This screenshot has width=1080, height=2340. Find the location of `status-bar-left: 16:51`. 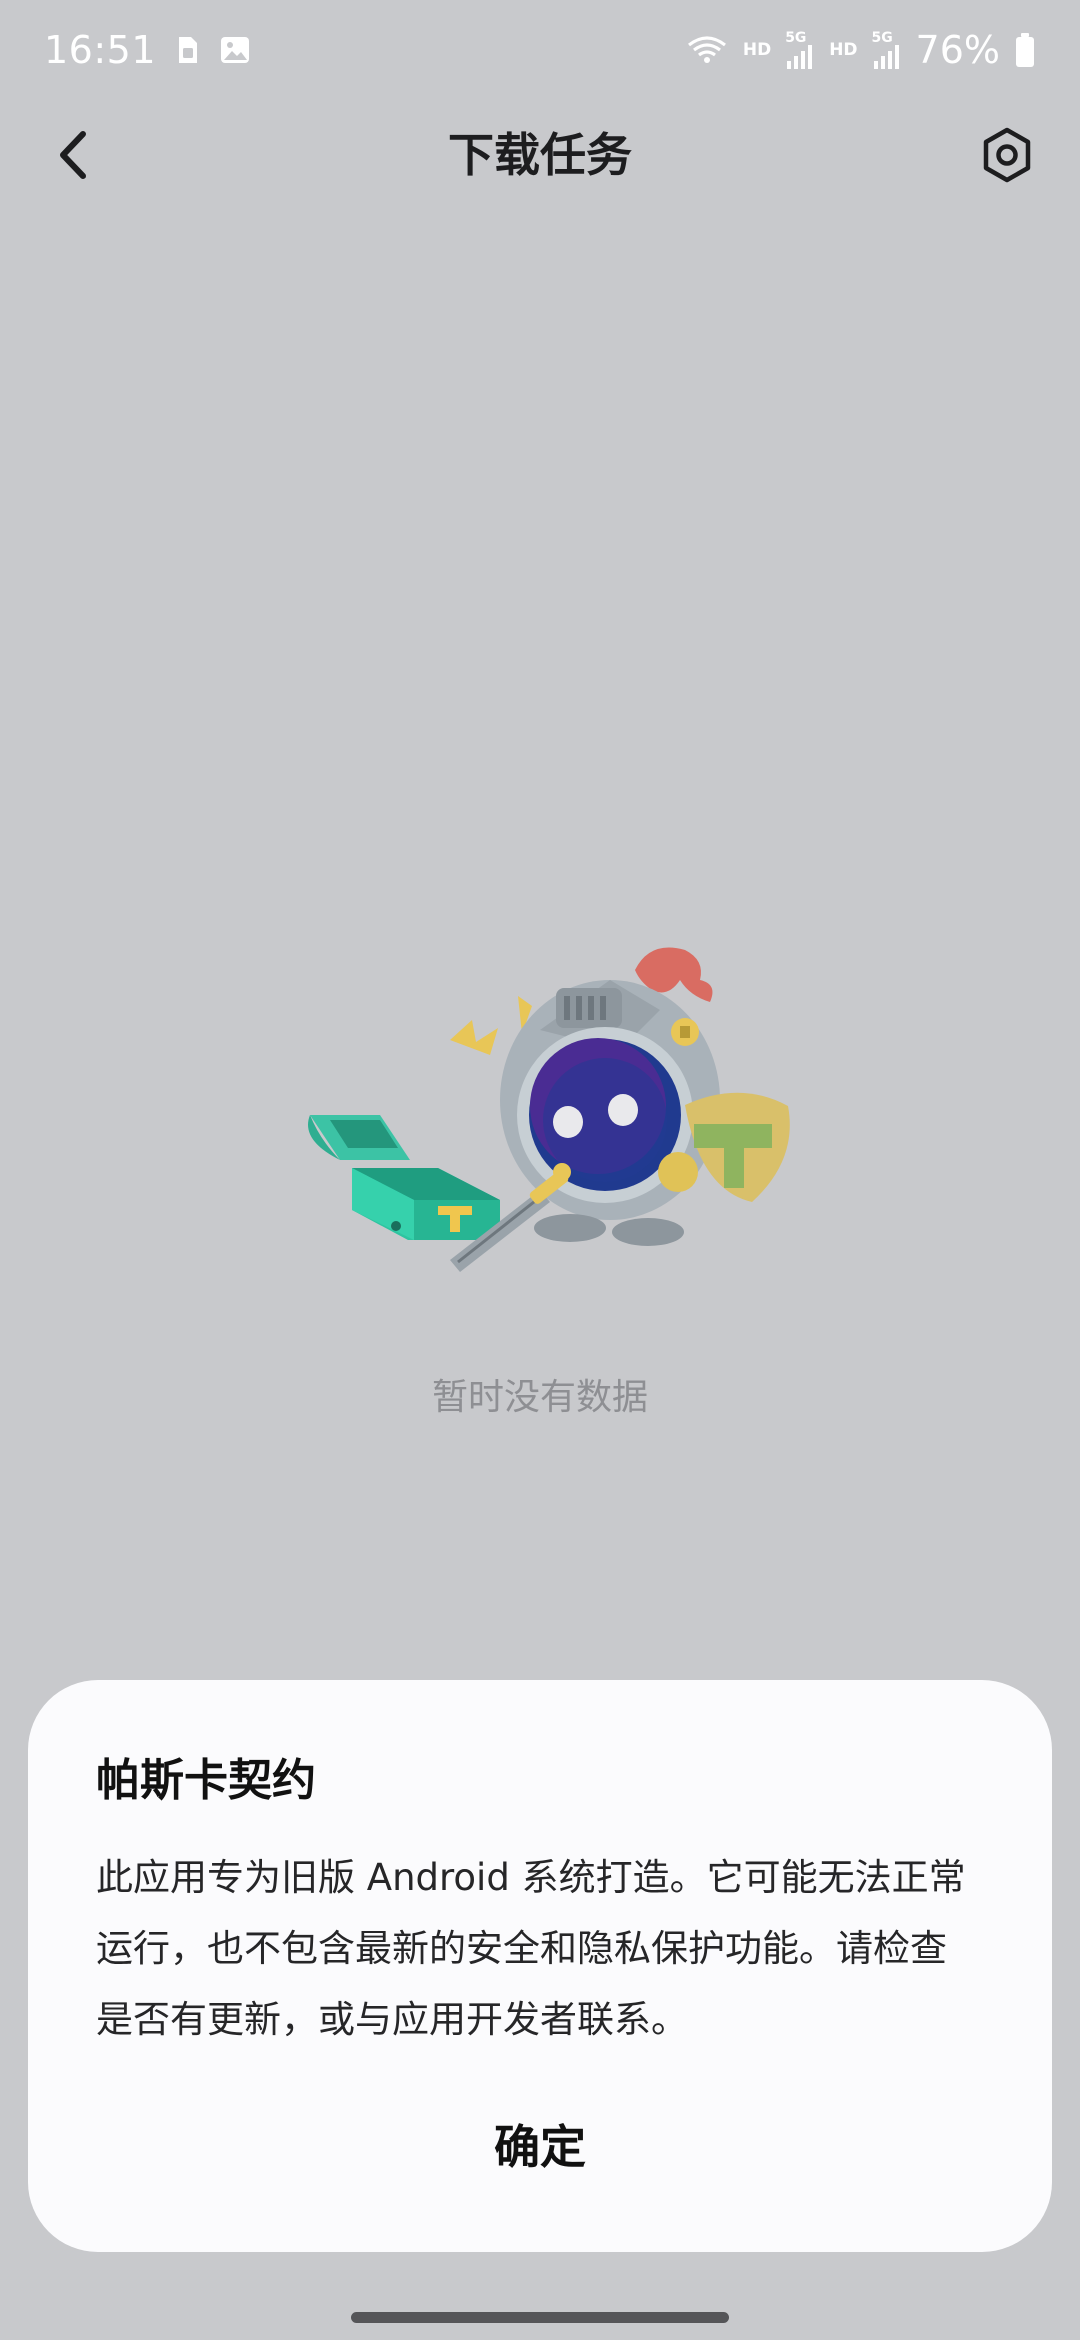

status-bar-left: 16:51 is located at coordinates (148, 50).